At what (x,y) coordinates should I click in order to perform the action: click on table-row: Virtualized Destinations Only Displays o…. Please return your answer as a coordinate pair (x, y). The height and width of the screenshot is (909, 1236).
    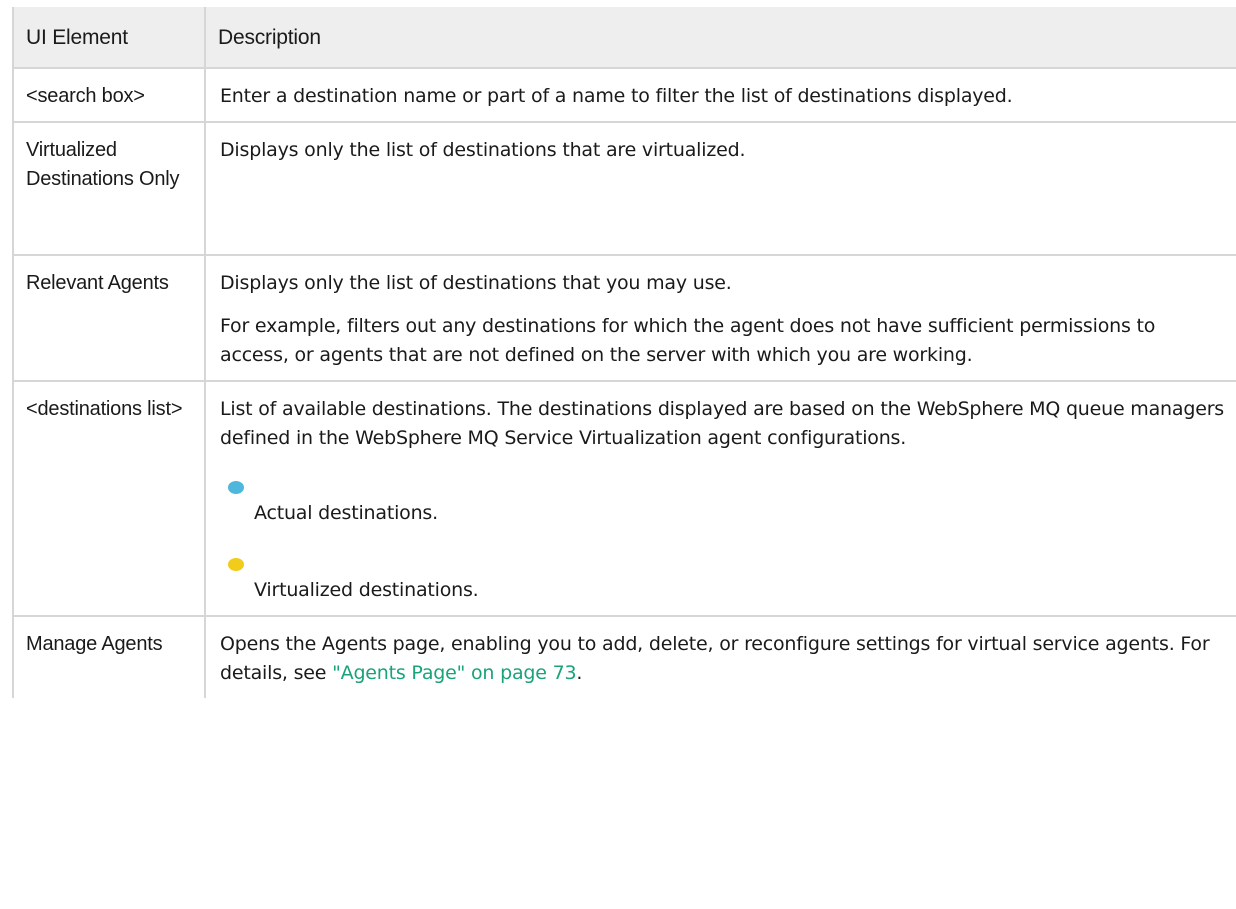
    Looking at the image, I should click on (624, 188).